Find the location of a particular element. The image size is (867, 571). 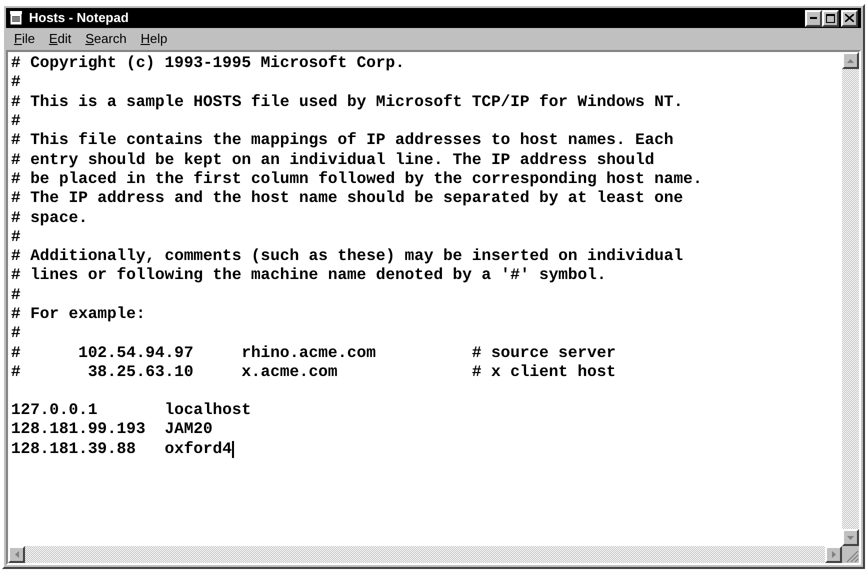

text-line: # lines or following the machine name denoted by a '#' symbol. is located at coordinates (308, 276).